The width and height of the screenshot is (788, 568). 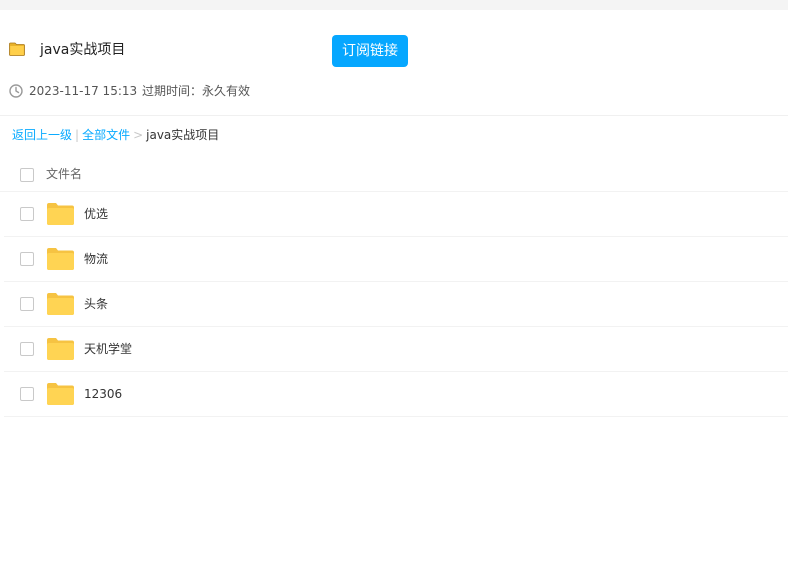 I want to click on share-header: java实战项目 订阅链接, so click(x=394, y=50).